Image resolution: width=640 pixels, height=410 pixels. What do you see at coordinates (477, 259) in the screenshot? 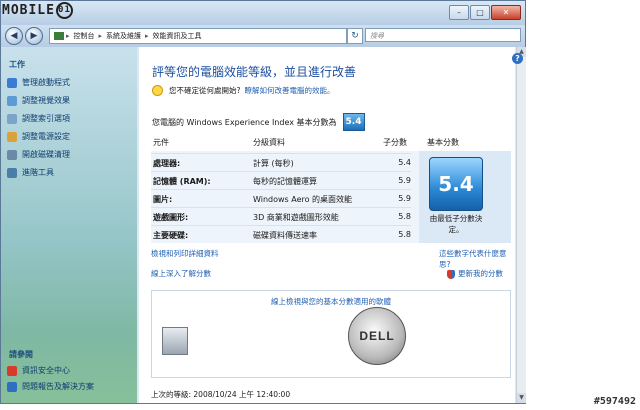
I see `what-numbers-mean-link: 這些數字代表什麼意思?` at bounding box center [477, 259].